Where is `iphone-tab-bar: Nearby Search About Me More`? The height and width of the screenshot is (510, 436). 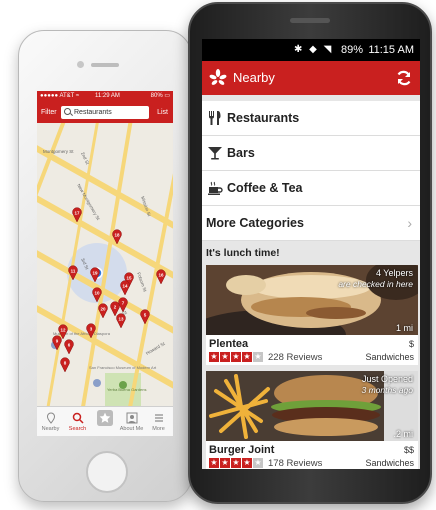
iphone-tab-bar: Nearby Search About Me More is located at coordinates (105, 421).